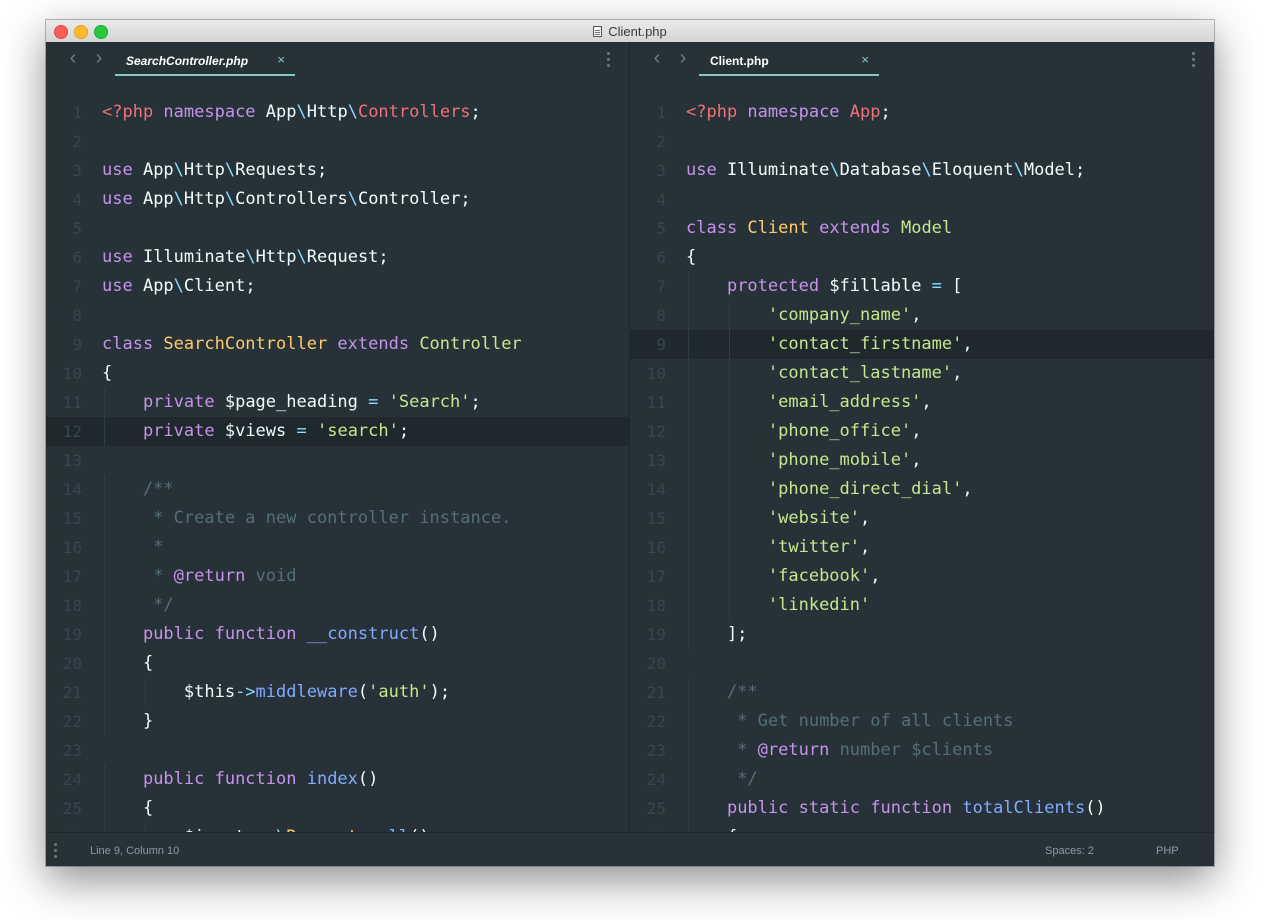 The image size is (1272, 920). I want to click on code-line: 8 'company_name',, so click(922, 315).